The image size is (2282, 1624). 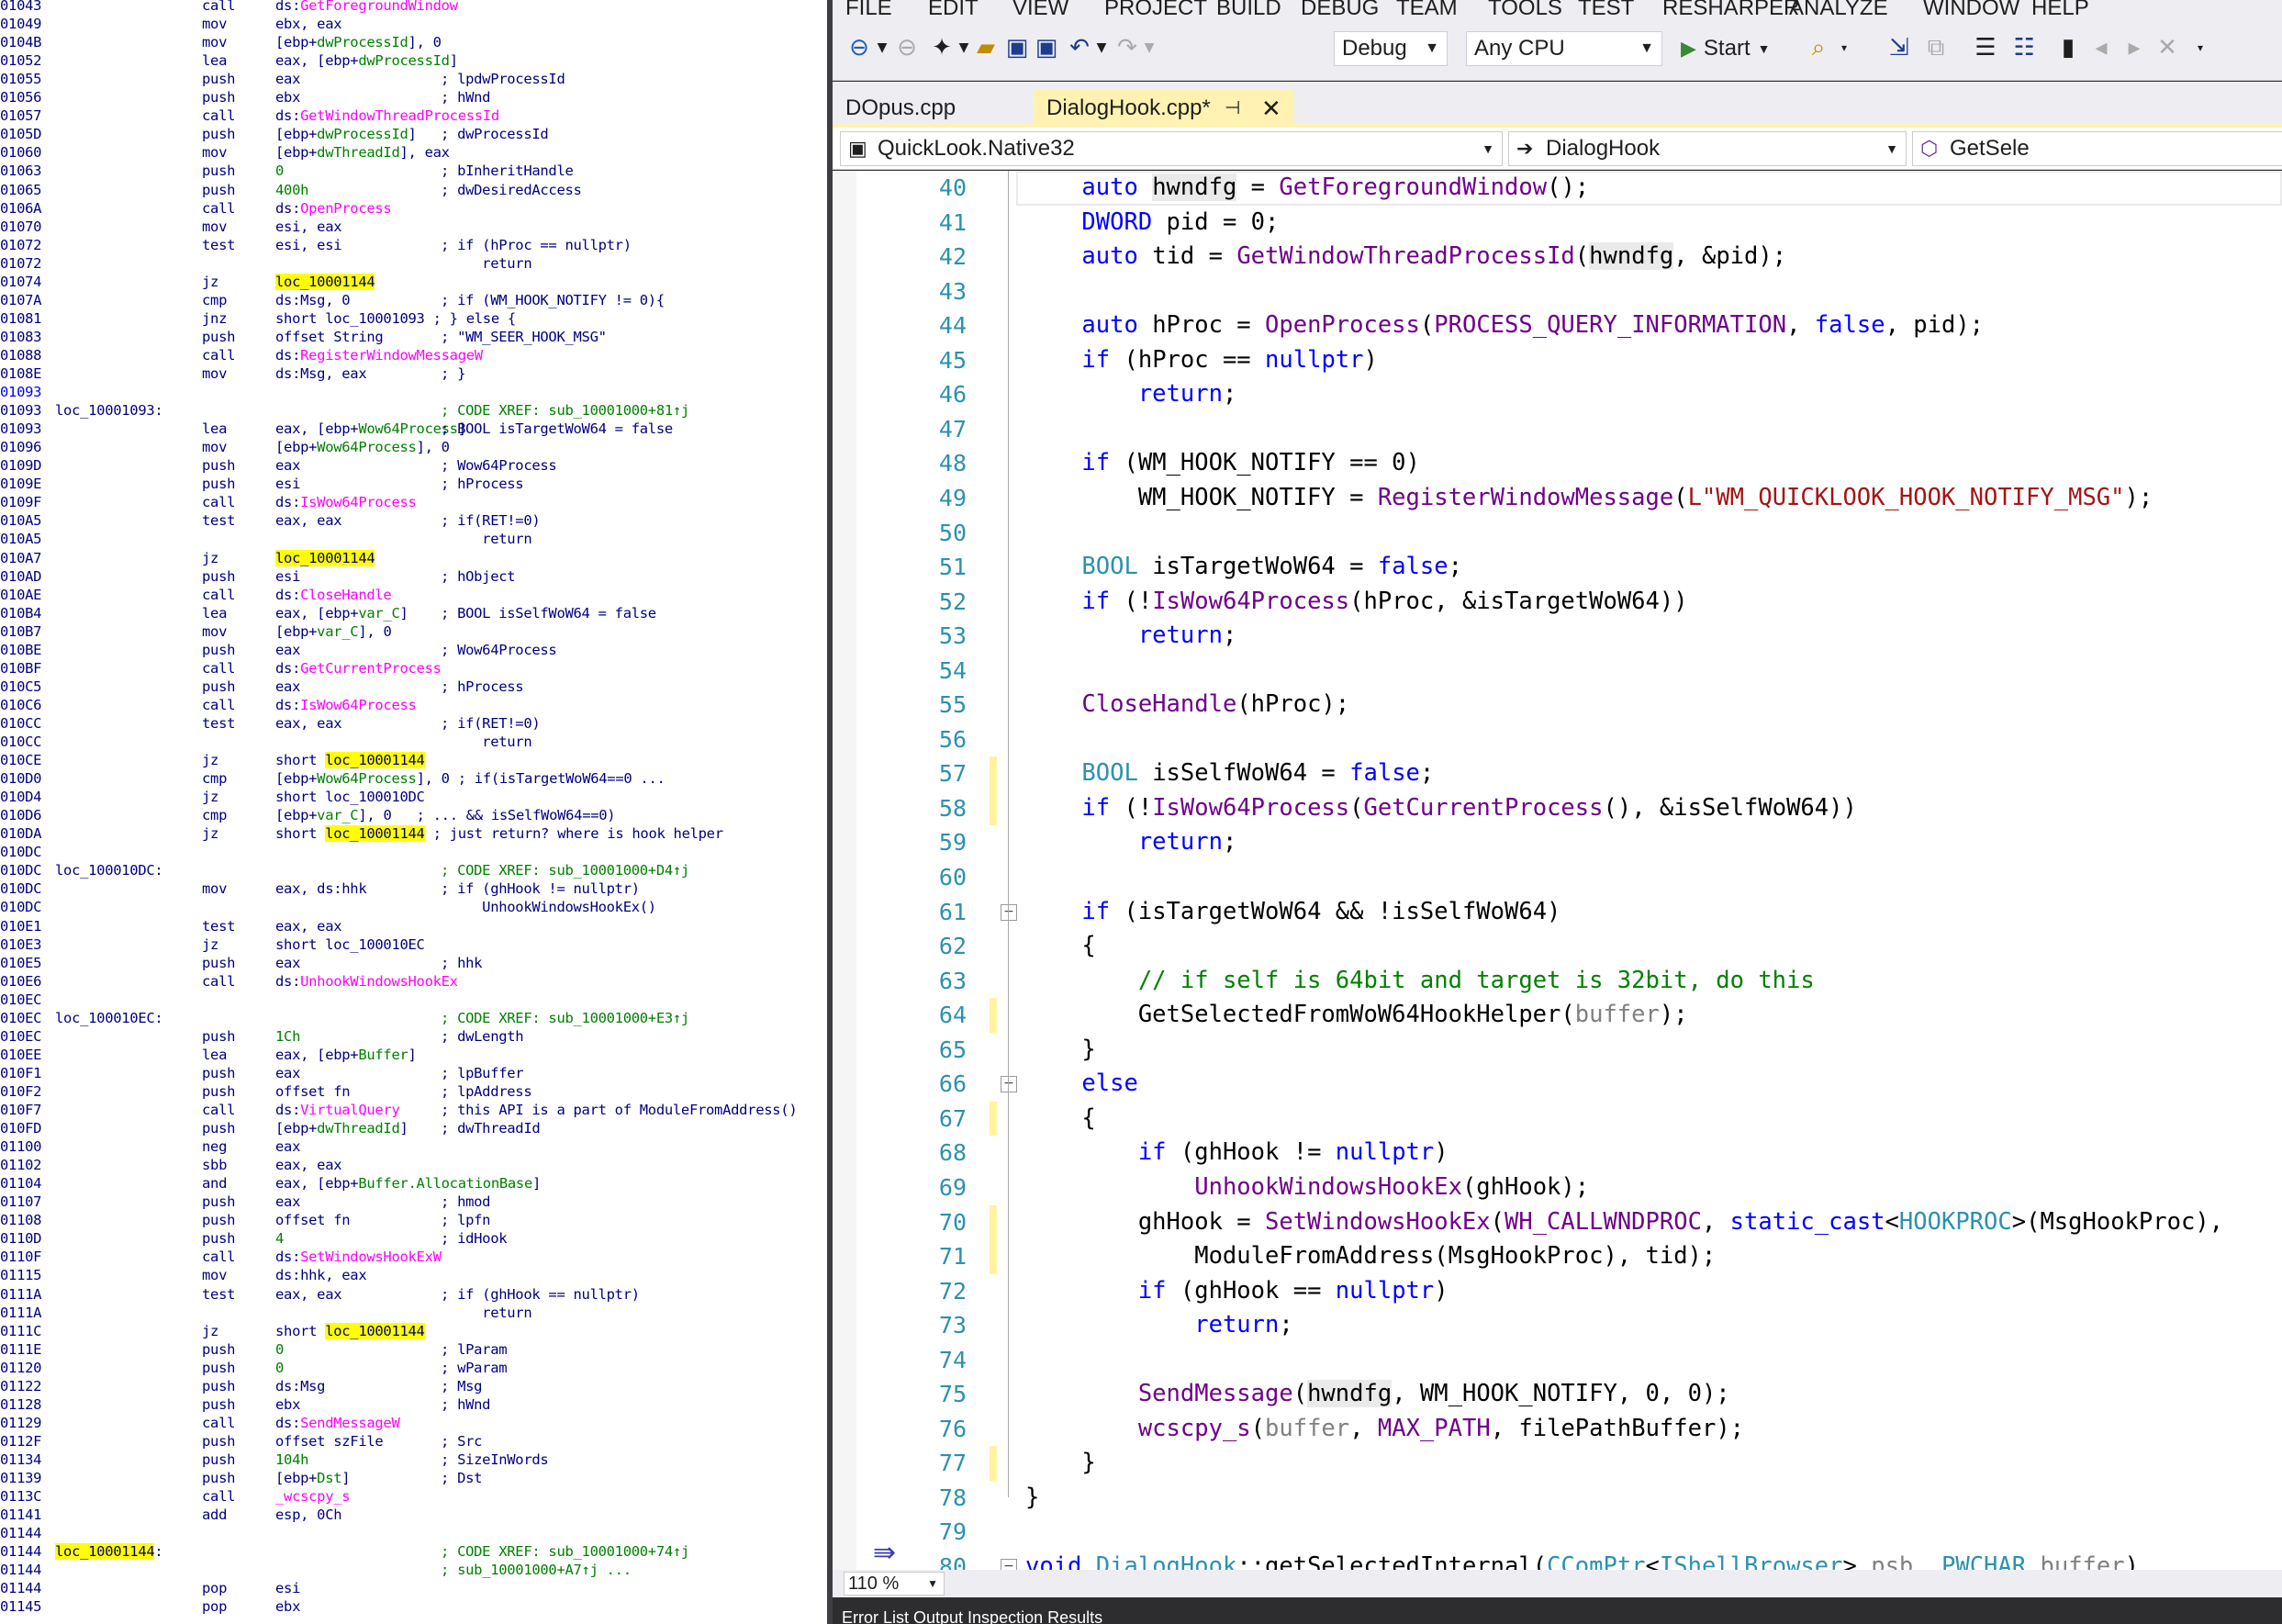 I want to click on disasm-row: 010CC test eax, eax ; if(RET!=0), so click(x=413, y=723).